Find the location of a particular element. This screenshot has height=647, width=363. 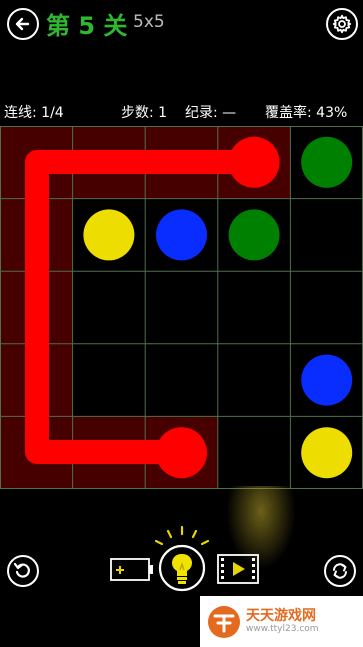

hint-button is located at coordinates (182, 559).